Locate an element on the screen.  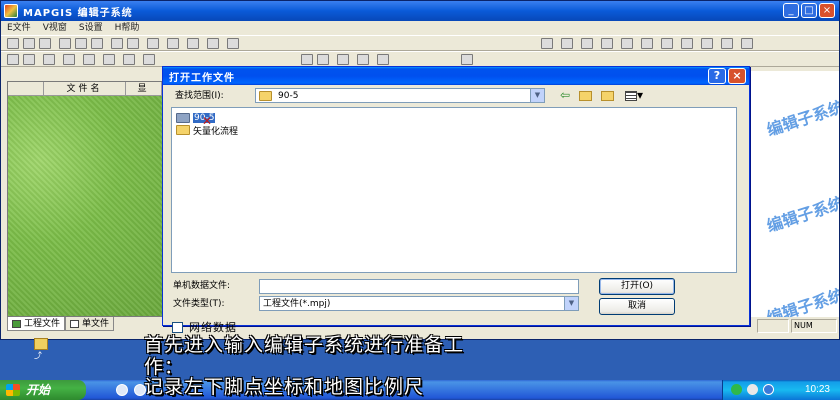
network-data-label: 网络数据 is located at coordinates (213, 327).